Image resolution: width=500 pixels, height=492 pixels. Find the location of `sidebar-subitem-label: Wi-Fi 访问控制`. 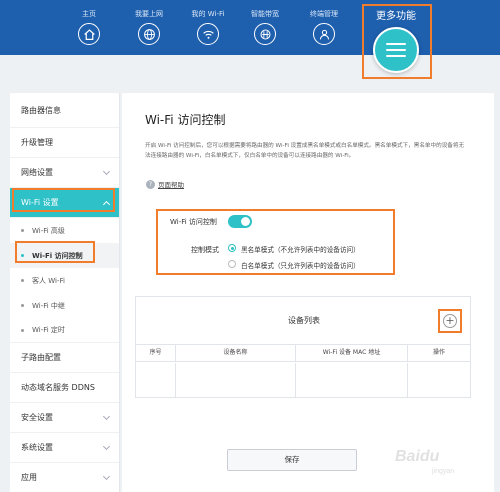

sidebar-subitem-label: Wi-Fi 访问控制 is located at coordinates (57, 255).